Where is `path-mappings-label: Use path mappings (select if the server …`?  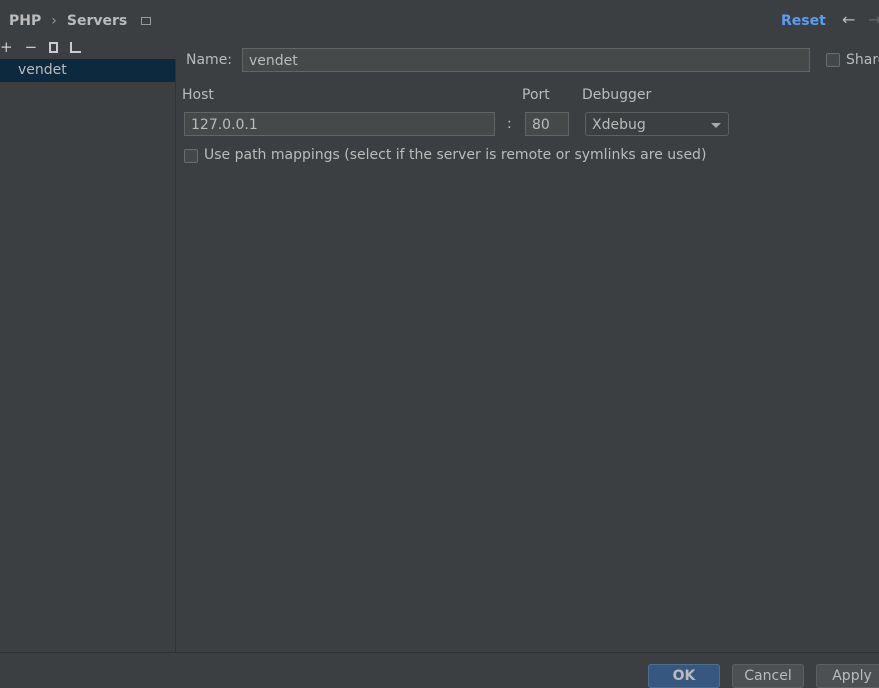
path-mappings-label: Use path mappings (select if the server … is located at coordinates (455, 155).